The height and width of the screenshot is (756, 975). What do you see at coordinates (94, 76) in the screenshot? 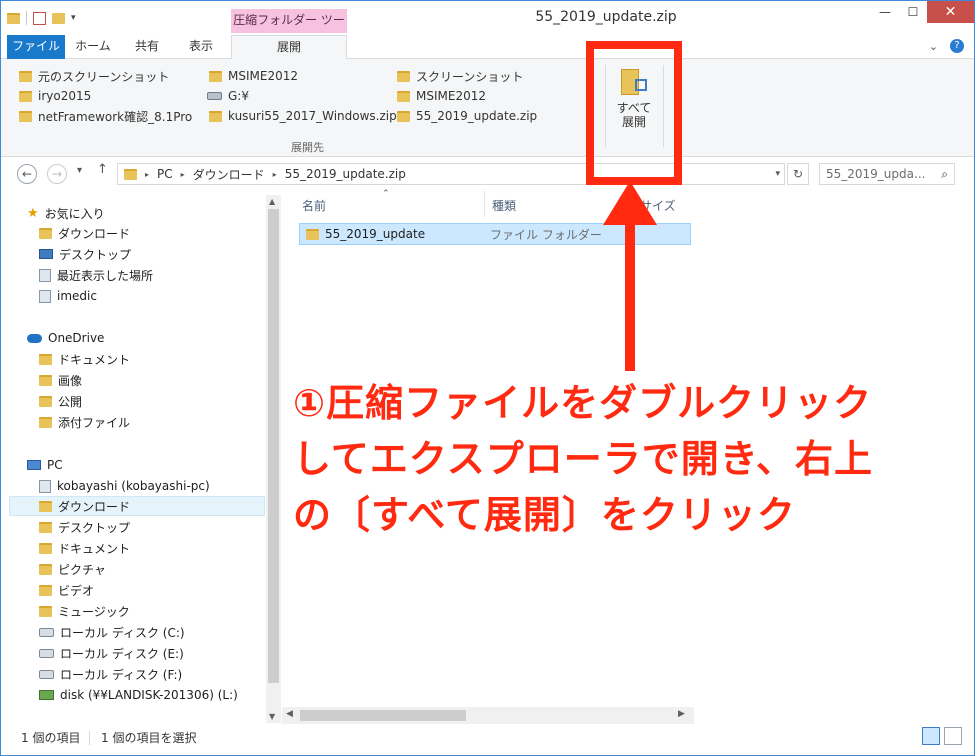
I see `destination-item: 元のスクリーンショット` at bounding box center [94, 76].